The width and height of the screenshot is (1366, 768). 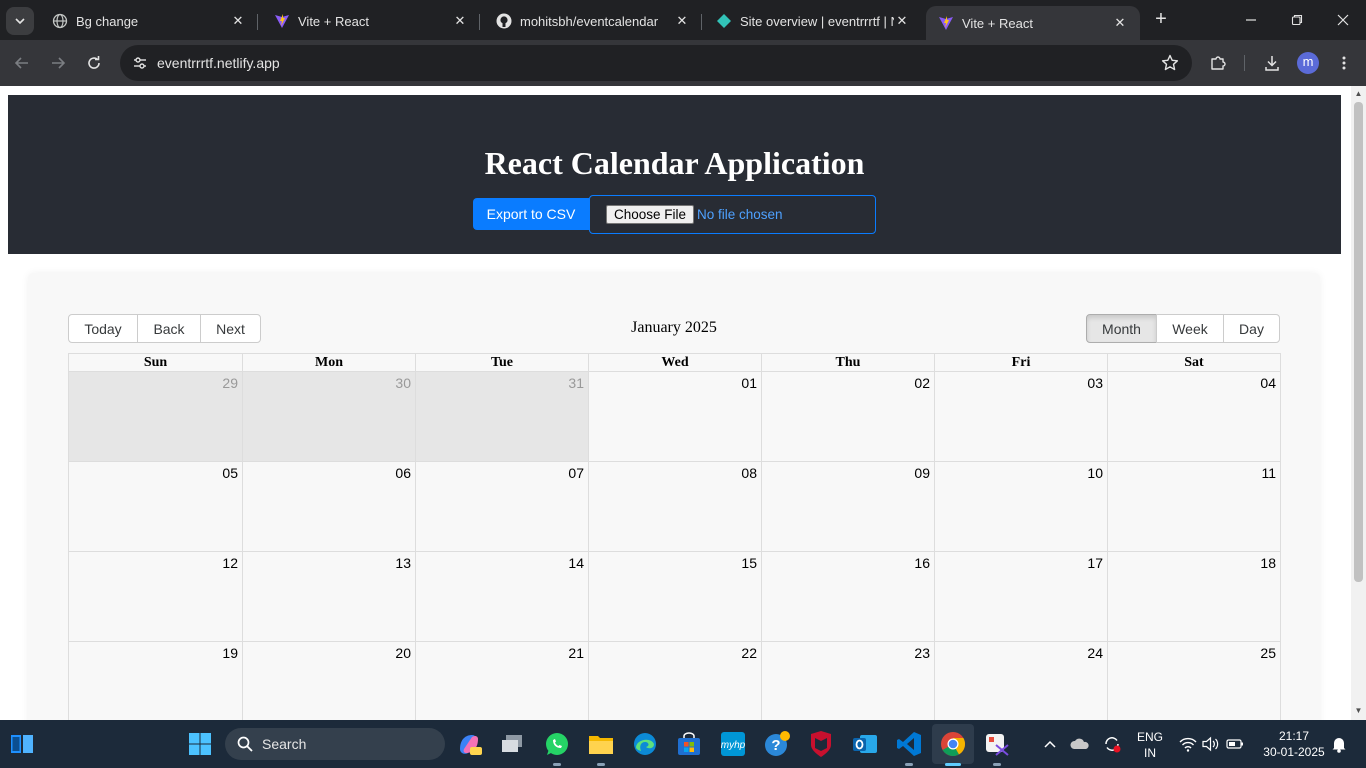 I want to click on day-number-link: 09, so click(x=922, y=473).